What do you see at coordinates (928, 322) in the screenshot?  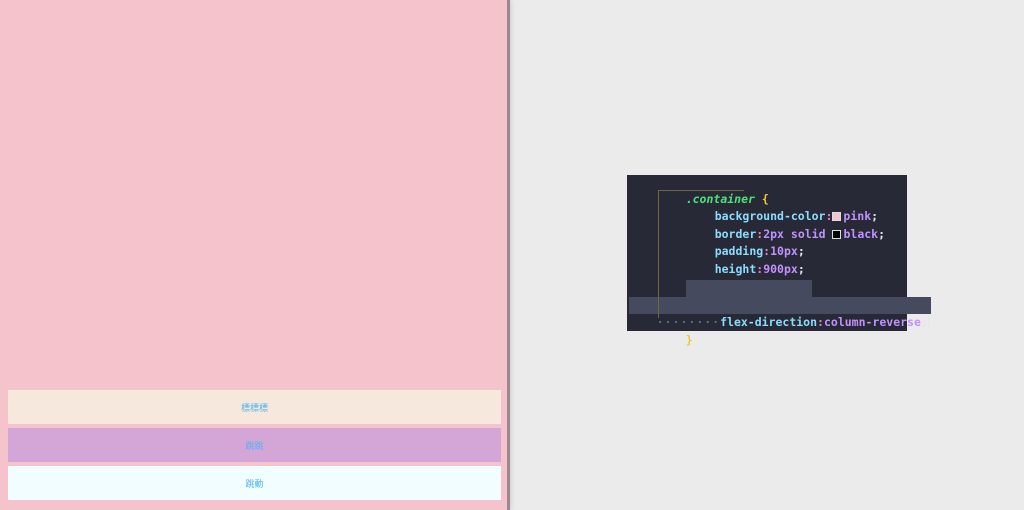 I see `text-cursor` at bounding box center [928, 322].